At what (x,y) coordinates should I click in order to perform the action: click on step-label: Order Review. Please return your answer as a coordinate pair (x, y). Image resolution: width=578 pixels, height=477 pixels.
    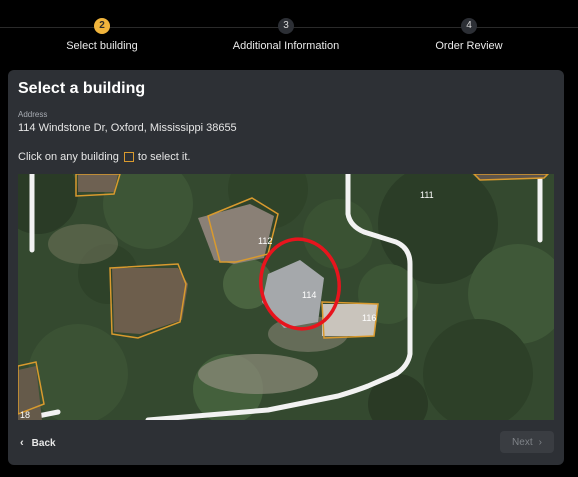
    Looking at the image, I should click on (469, 46).